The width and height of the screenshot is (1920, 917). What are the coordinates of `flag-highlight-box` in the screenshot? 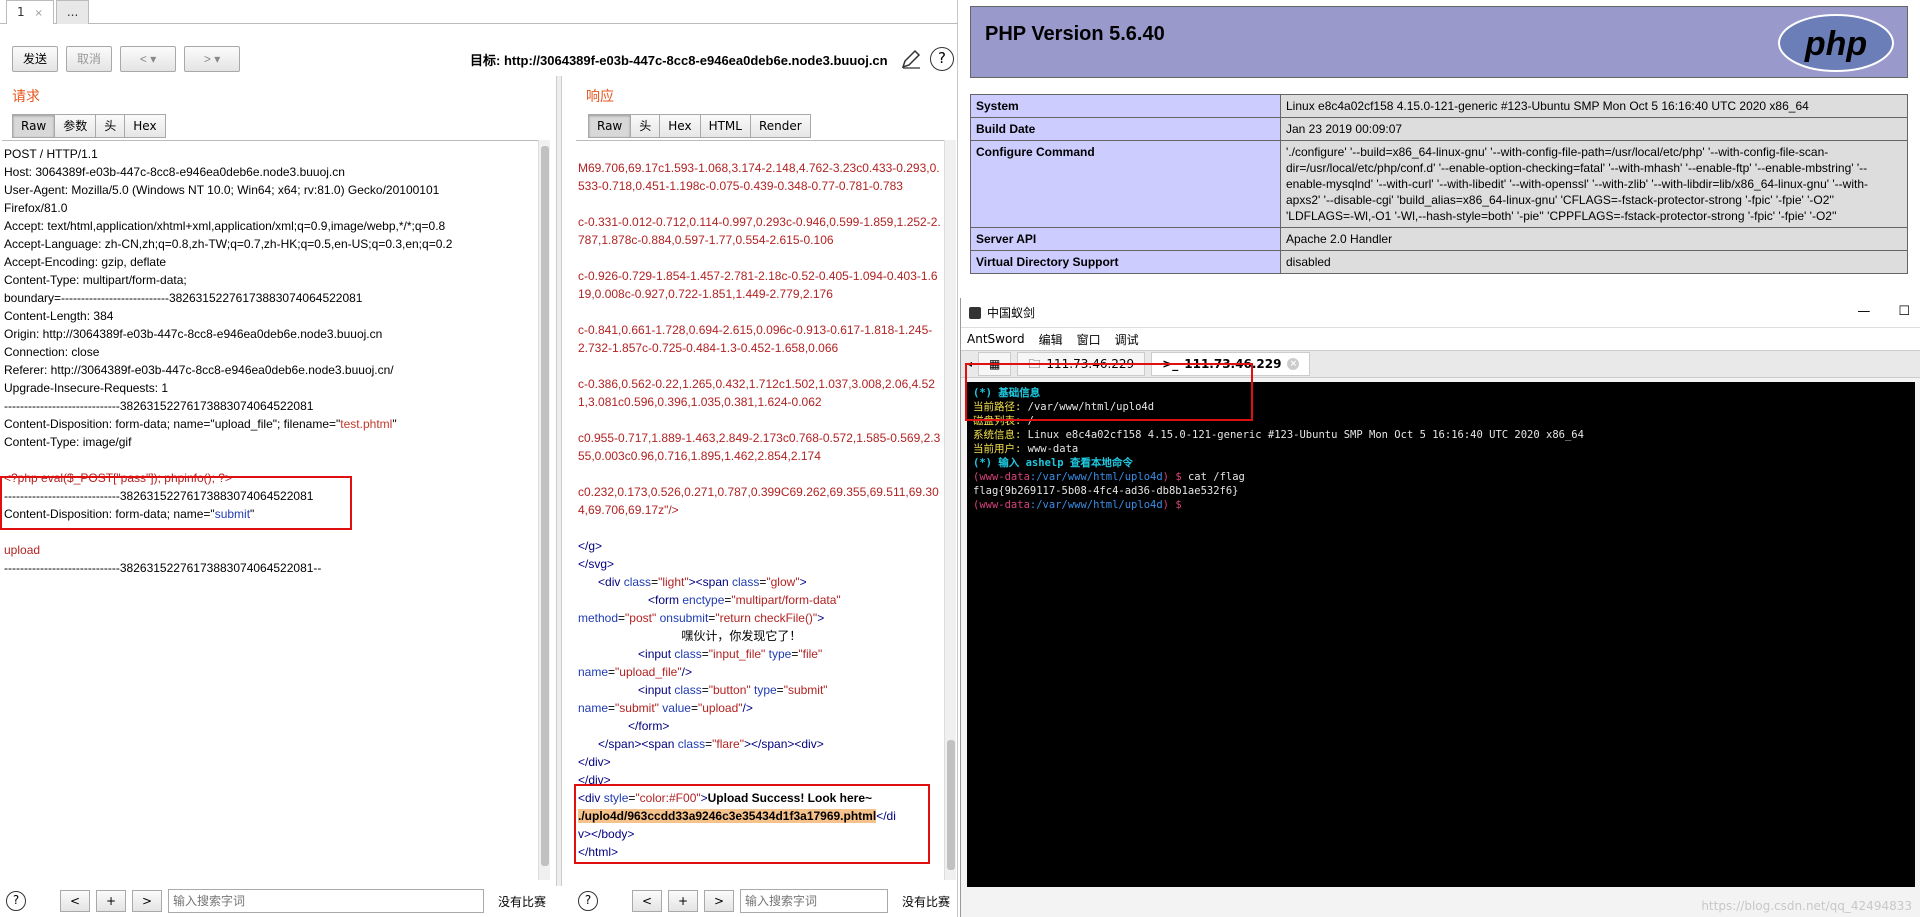 It's located at (1109, 392).